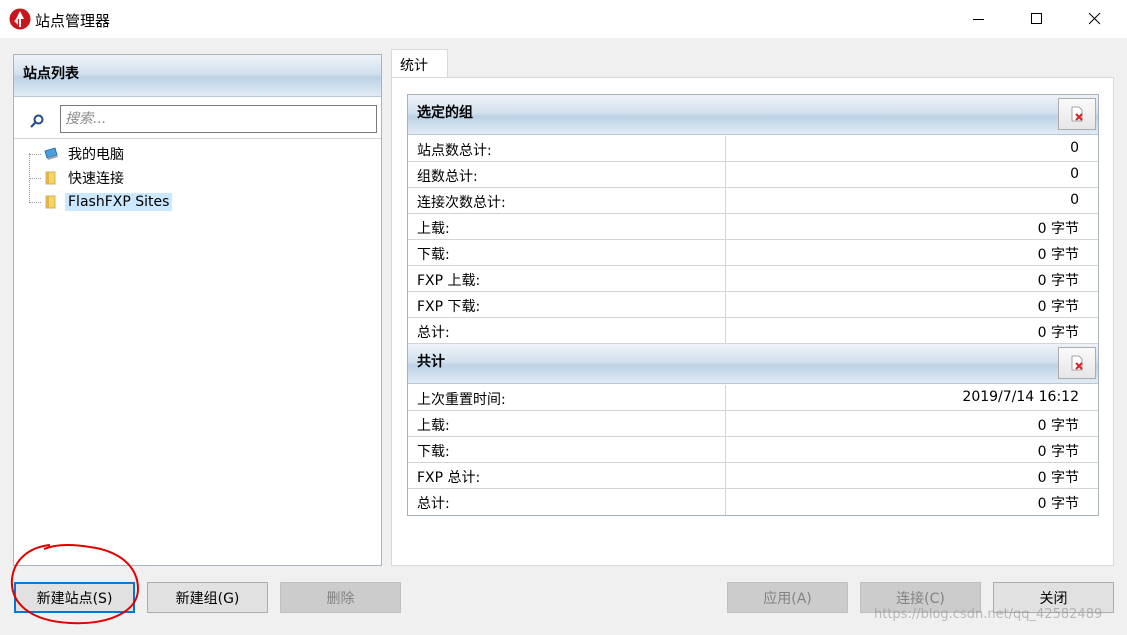 Image resolution: width=1127 pixels, height=635 pixels. Describe the element at coordinates (753, 279) in the screenshot. I see `stat-row: FXP 上载: 0 字节` at that location.